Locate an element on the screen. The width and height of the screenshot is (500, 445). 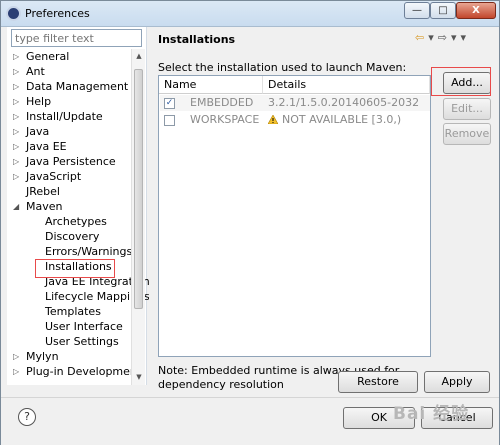
tree-item-label: Mylyn is located at coordinates (42, 356).